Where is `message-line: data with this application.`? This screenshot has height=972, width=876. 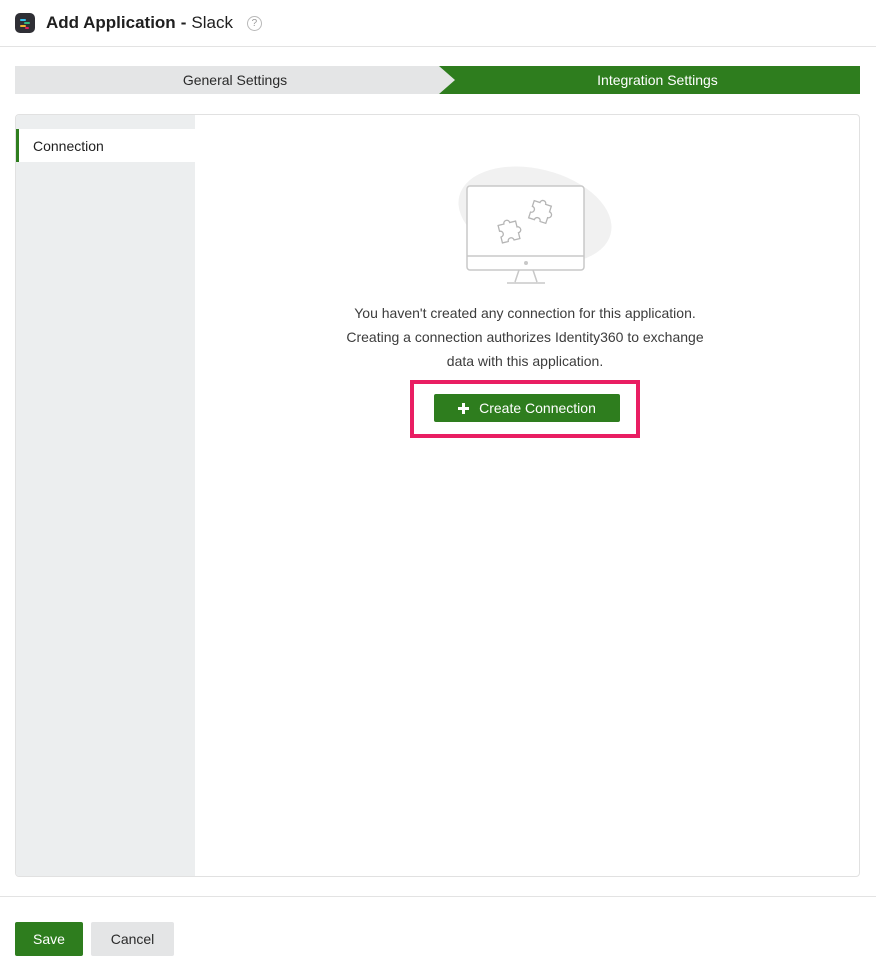 message-line: data with this application. is located at coordinates (525, 361).